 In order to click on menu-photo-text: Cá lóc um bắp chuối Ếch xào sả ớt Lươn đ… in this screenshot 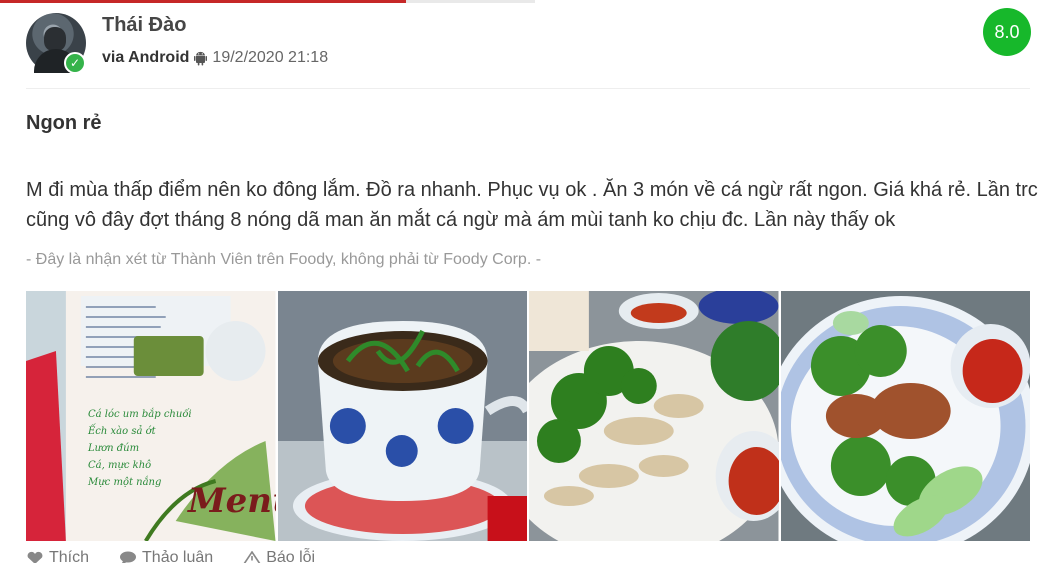, I will do `click(140, 448)`.